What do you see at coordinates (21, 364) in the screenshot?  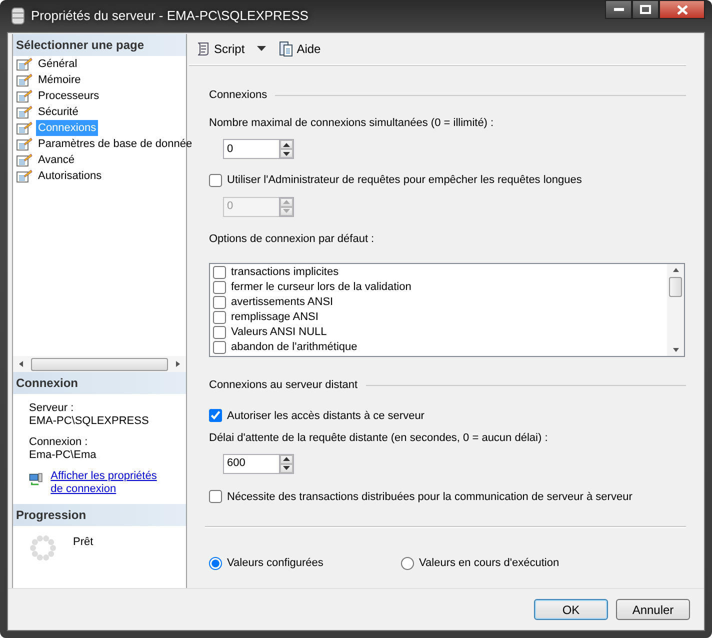 I see `left-arrow-icon` at bounding box center [21, 364].